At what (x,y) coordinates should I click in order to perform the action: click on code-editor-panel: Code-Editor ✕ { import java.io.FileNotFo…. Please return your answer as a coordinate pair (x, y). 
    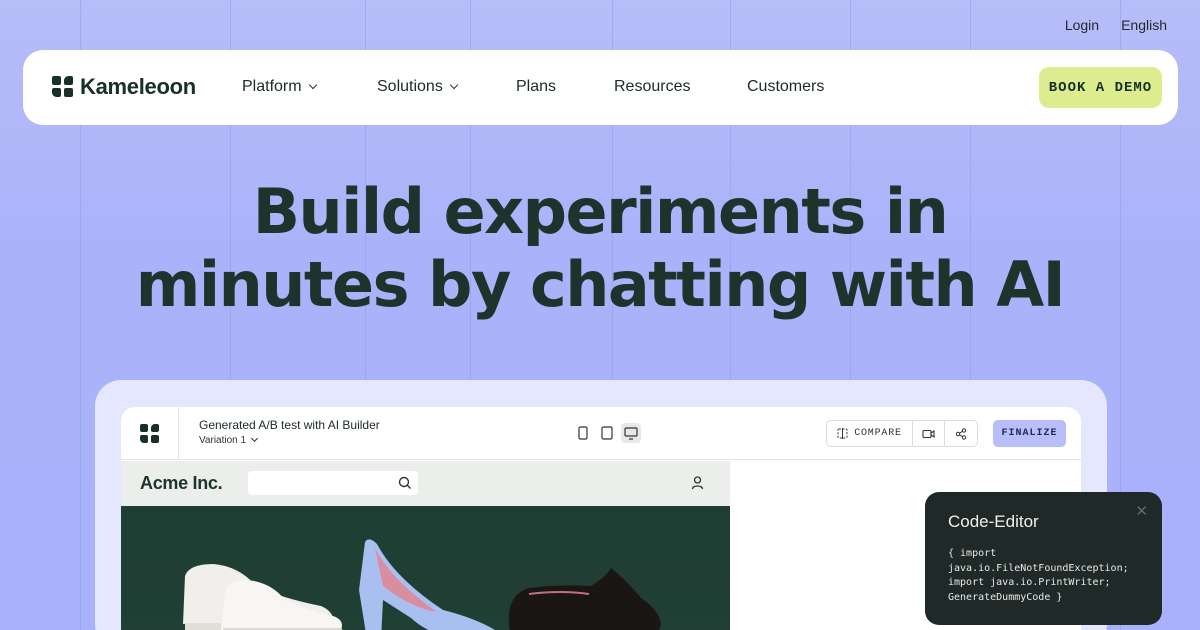
    Looking at the image, I should click on (1043, 558).